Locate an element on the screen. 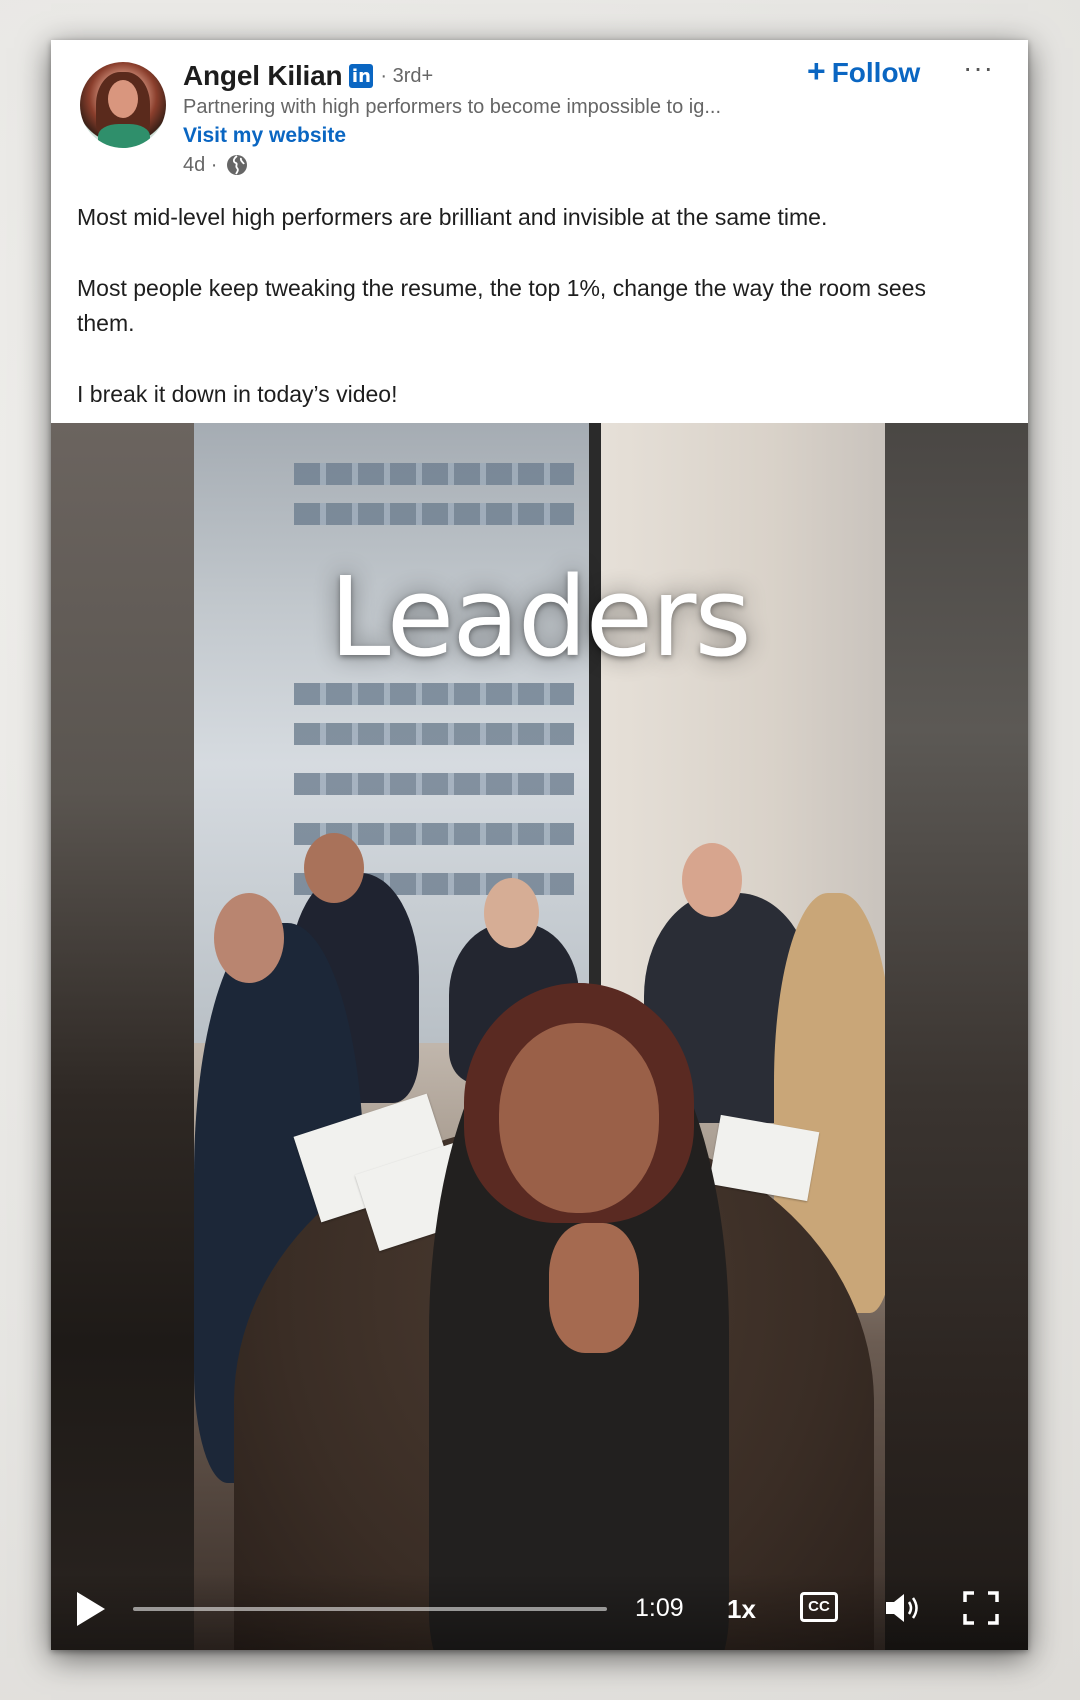 This screenshot has width=1080, height=1700. author-name-row: Angel Kilian in · 3rd+ is located at coordinates (308, 76).